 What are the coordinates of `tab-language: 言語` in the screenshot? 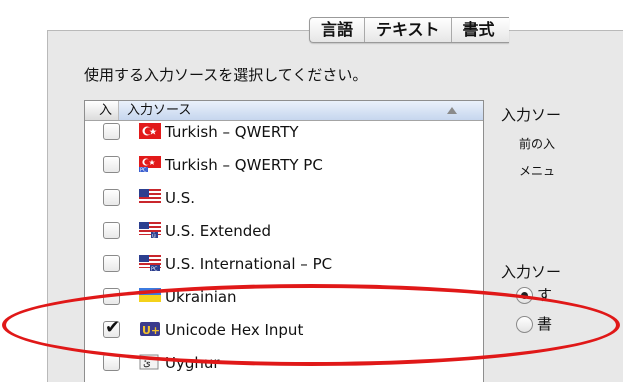 It's located at (338, 30).